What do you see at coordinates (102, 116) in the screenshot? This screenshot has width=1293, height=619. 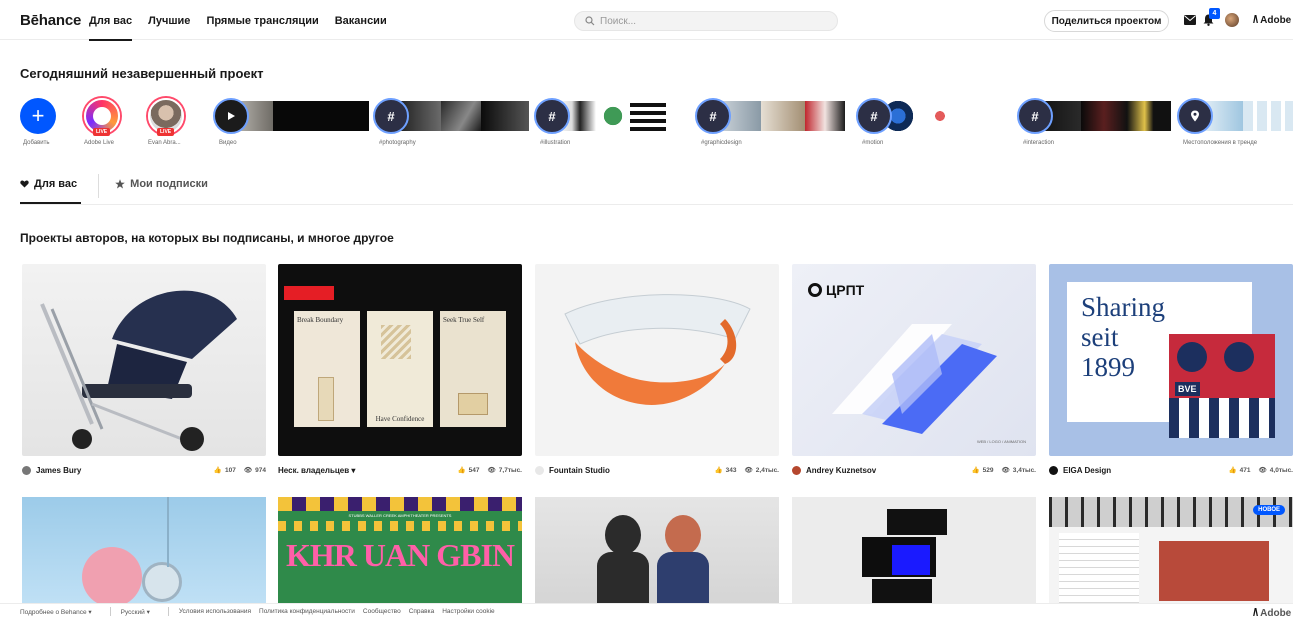 I see `adobe-cc-inner` at bounding box center [102, 116].